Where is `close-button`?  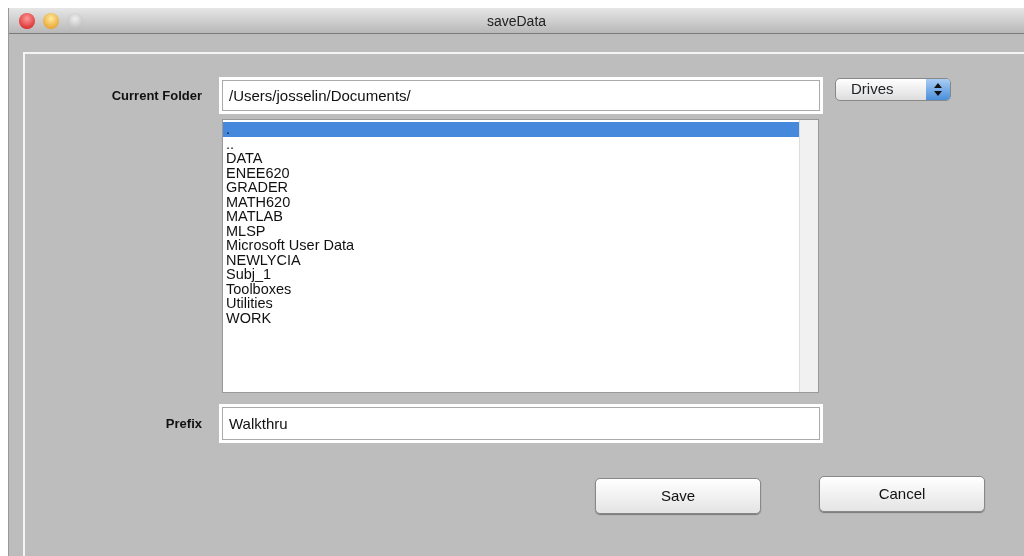 close-button is located at coordinates (27, 21).